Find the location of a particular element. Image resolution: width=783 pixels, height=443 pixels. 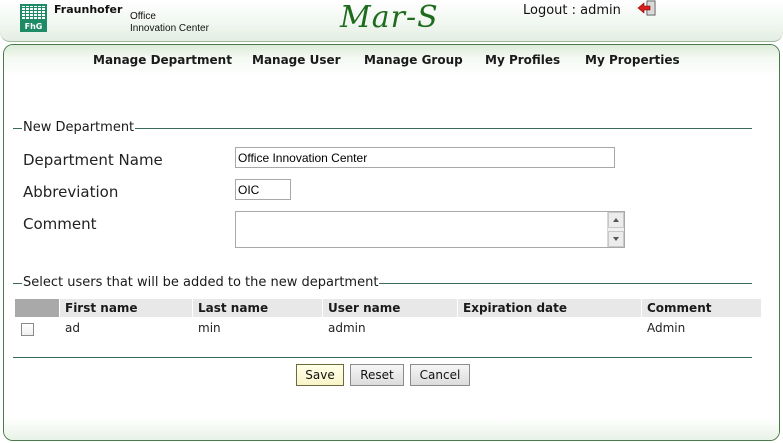

brand-subtitle-line1: Office is located at coordinates (143, 16).